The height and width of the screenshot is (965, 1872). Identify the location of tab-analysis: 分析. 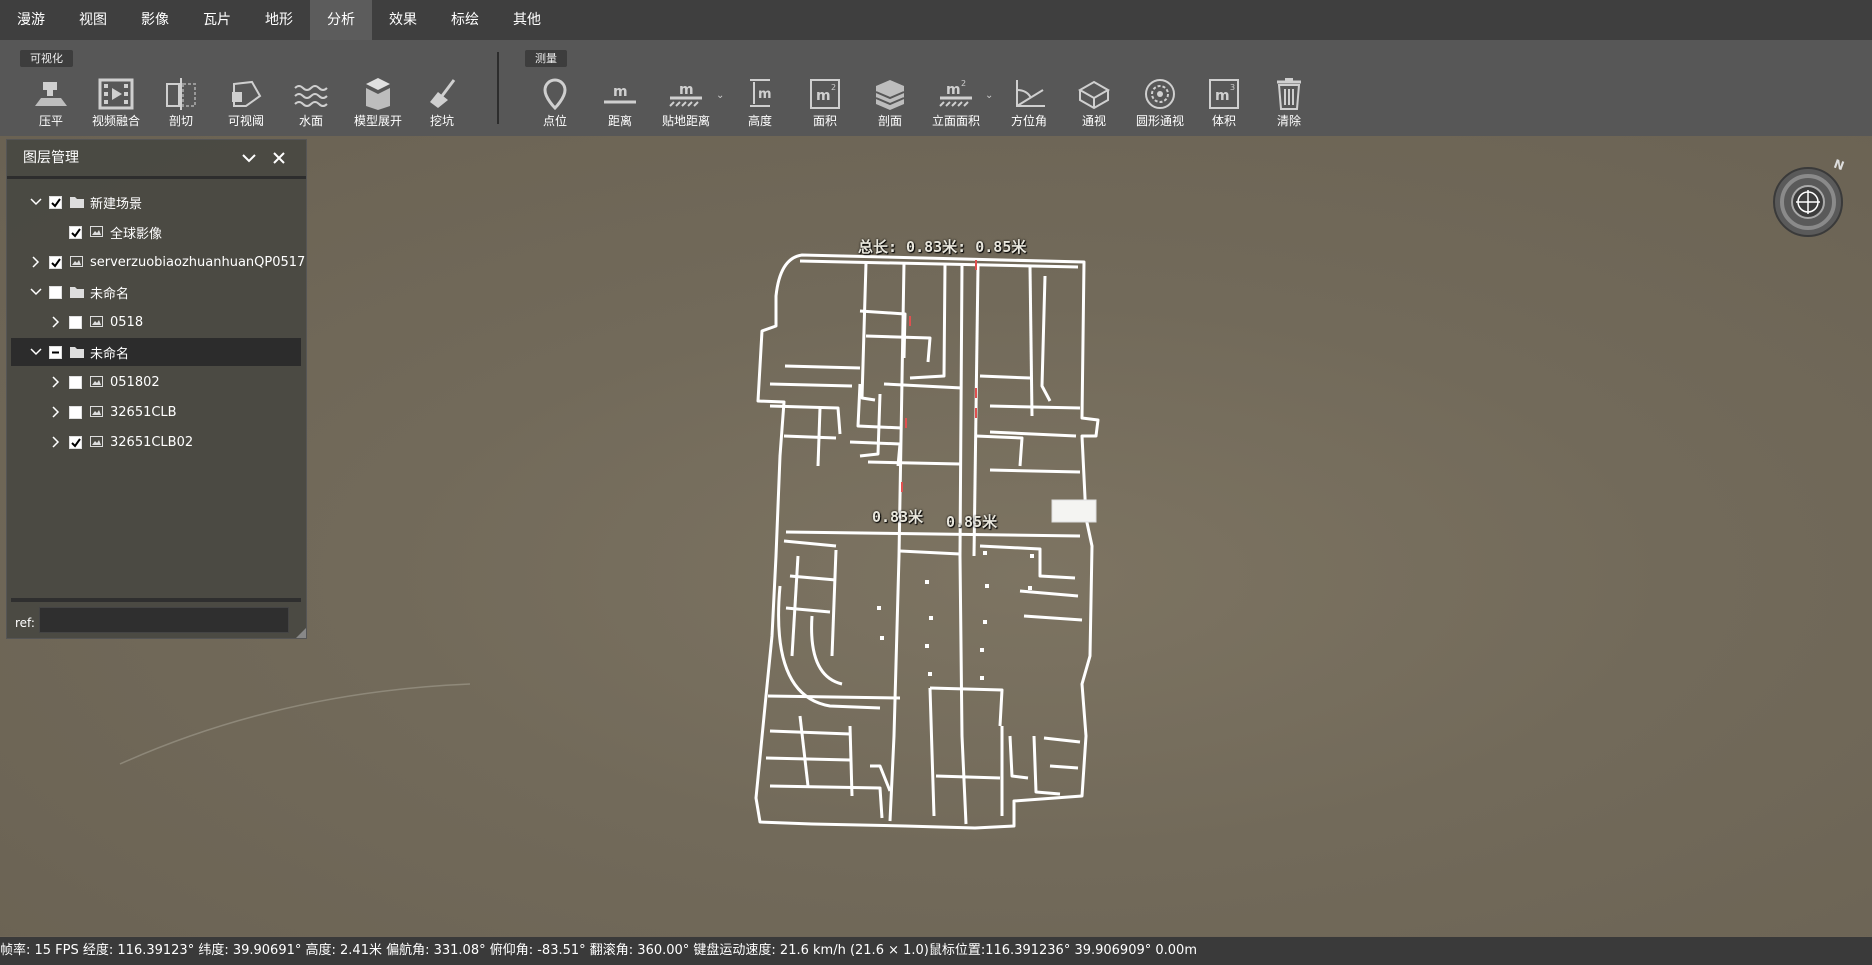
(341, 20).